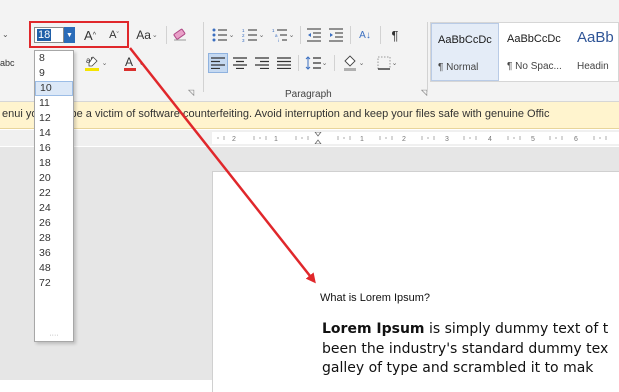 This screenshot has height=392, width=619. Describe the element at coordinates (412, 138) in the screenshot. I see `ruler-ticks: 2 1 1 2 3 4 5 6` at that location.